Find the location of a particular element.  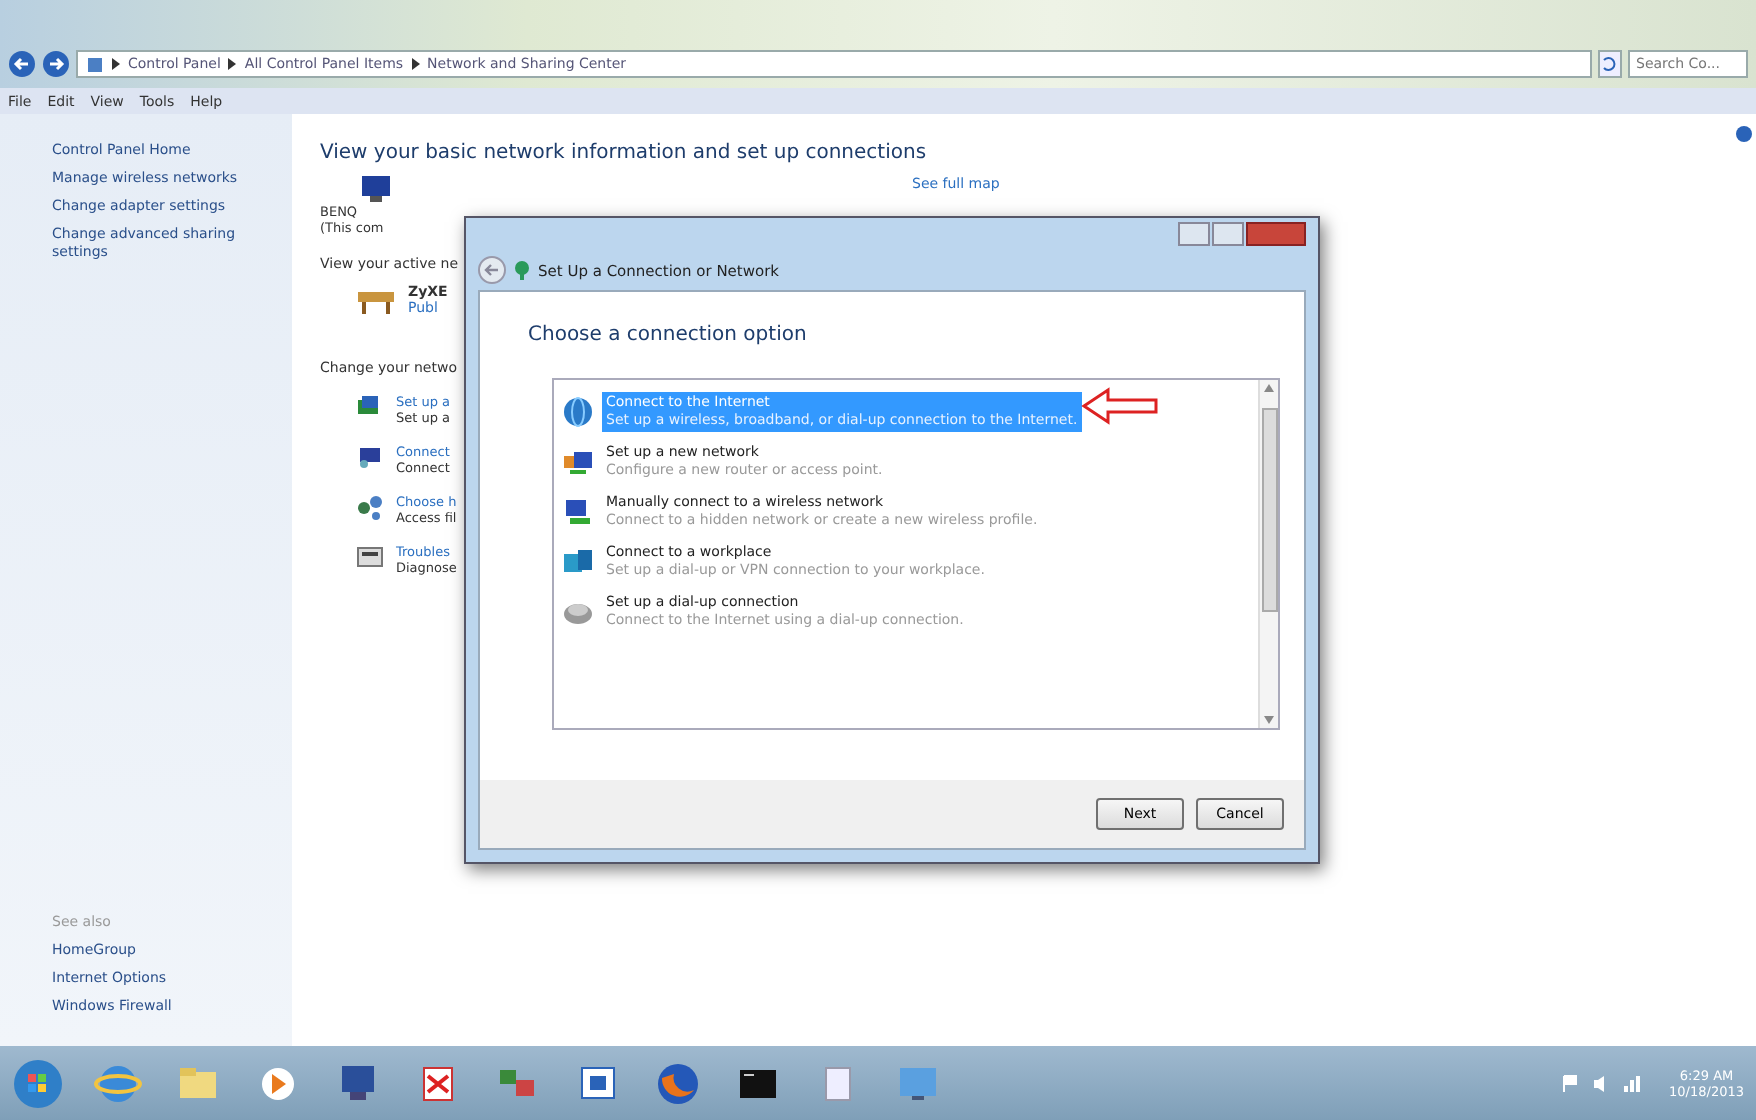

page-heading: View your basic network information and set up connections is located at coordinates (624, 153).